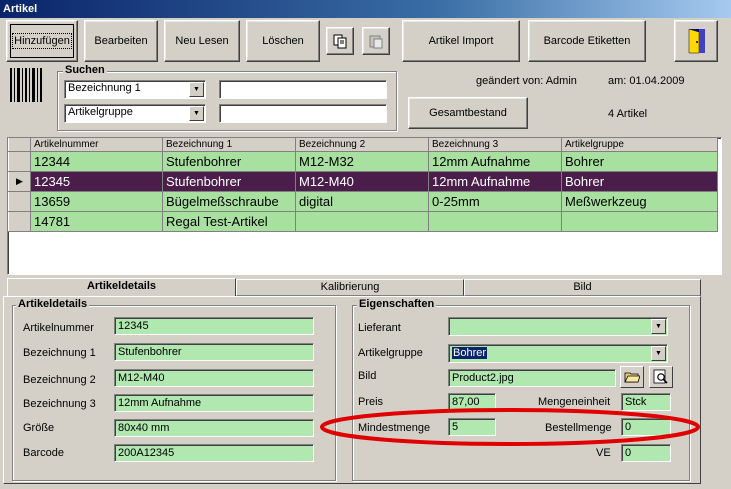 The height and width of the screenshot is (489, 731). Describe the element at coordinates (58, 328) in the screenshot. I see `artnr-label: Artikelnummer` at that location.